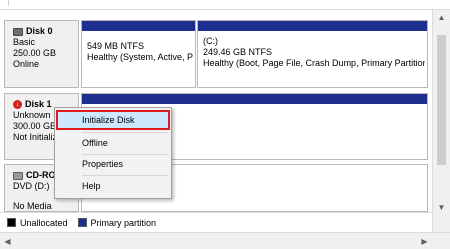  I want to click on vertical-scrollbar: ▲ ▼, so click(441, 121).